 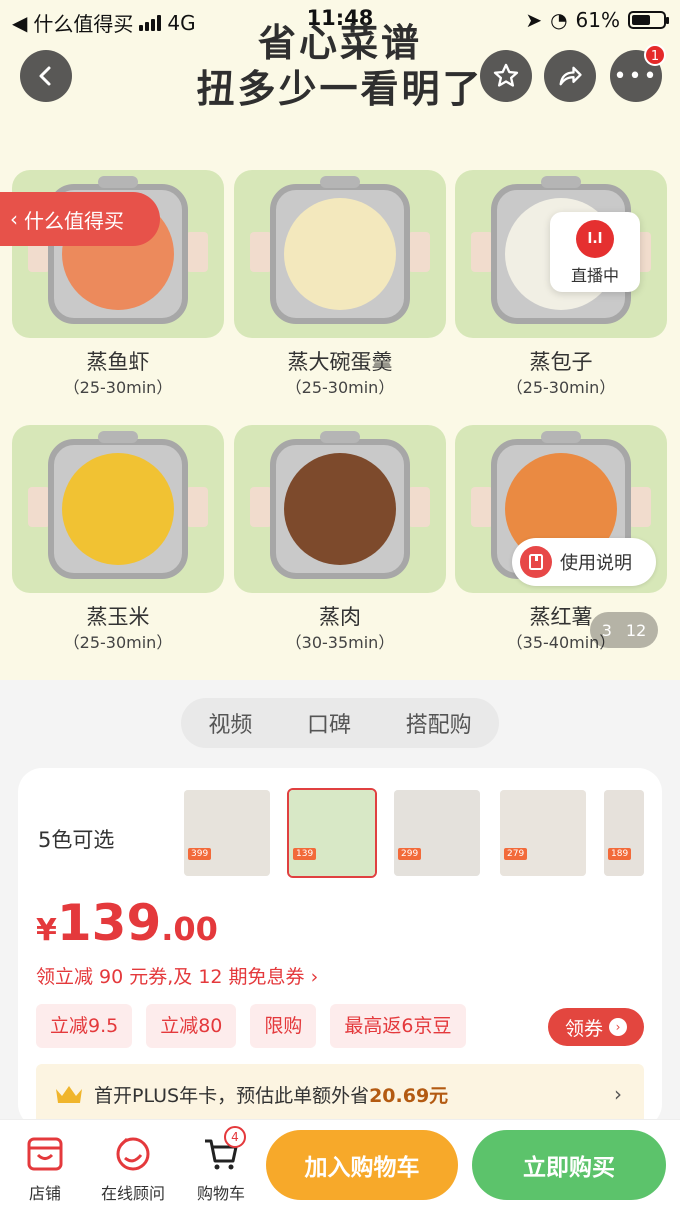 I want to click on crown-icon, so click(x=69, y=1094).